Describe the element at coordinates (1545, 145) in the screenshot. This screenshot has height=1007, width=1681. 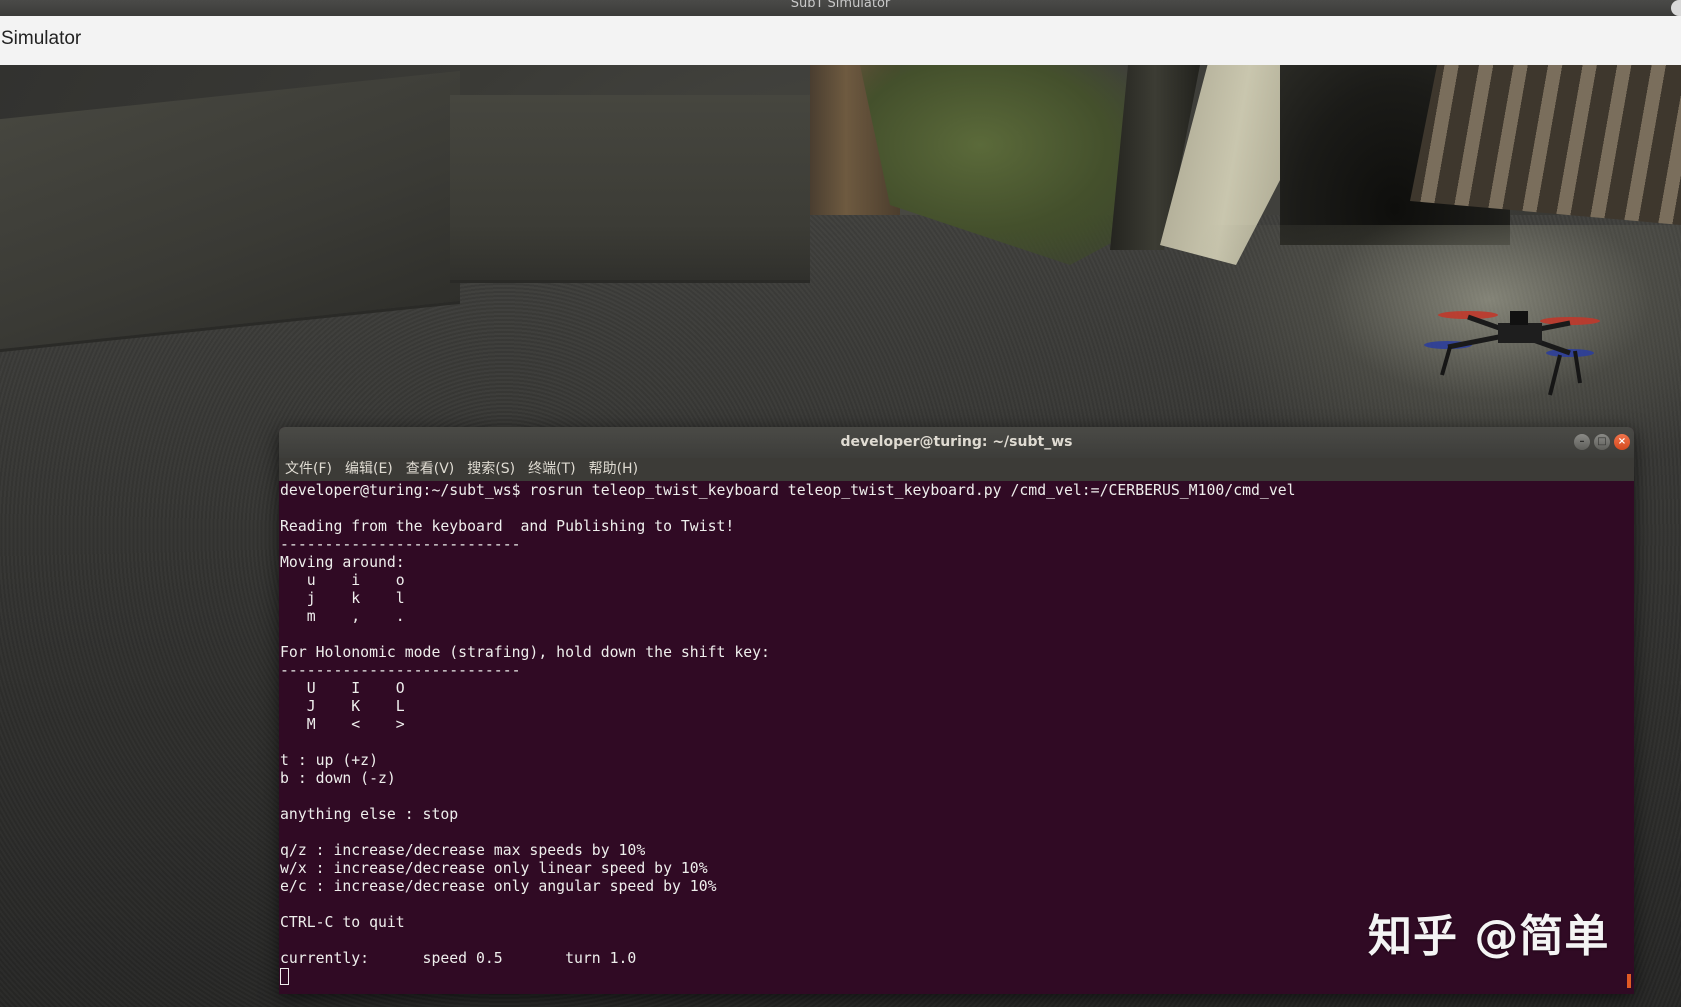
I see `tunnel-rib-structure` at that location.